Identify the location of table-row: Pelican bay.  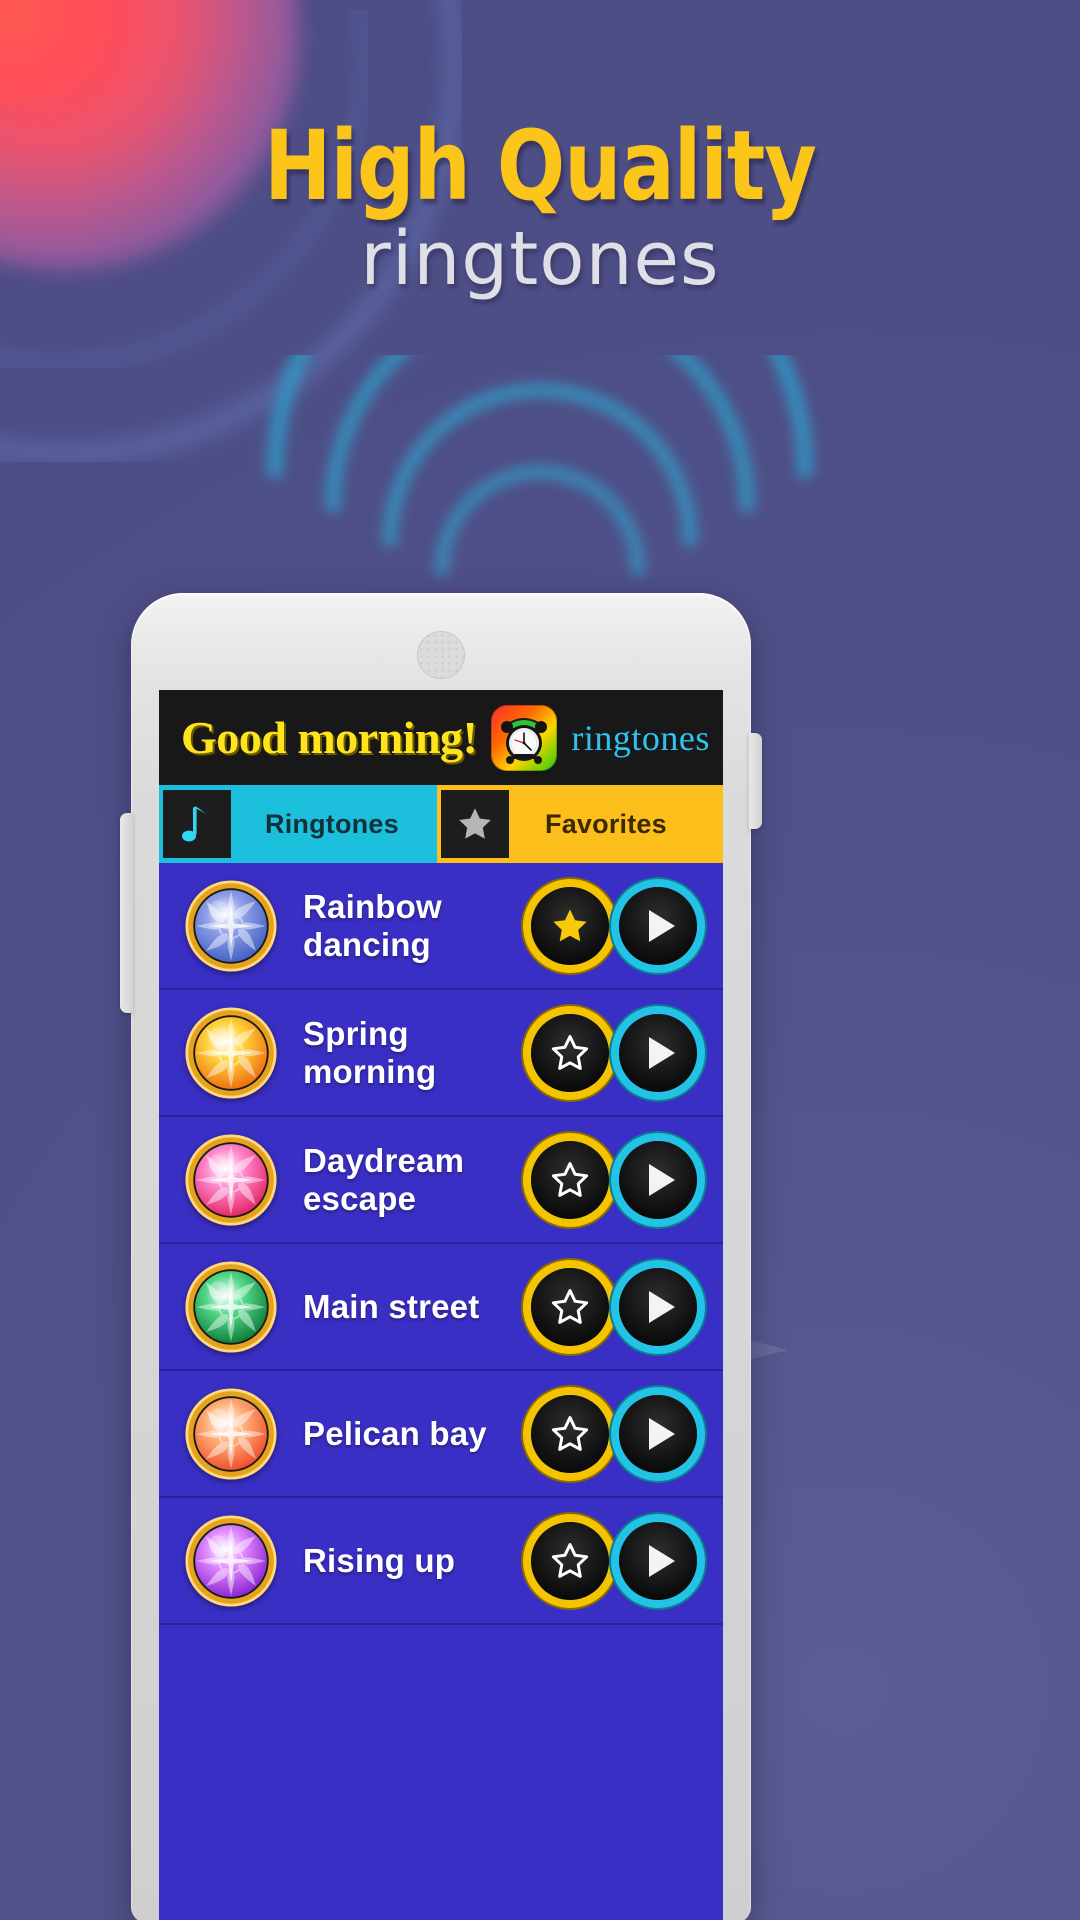
(441, 1434).